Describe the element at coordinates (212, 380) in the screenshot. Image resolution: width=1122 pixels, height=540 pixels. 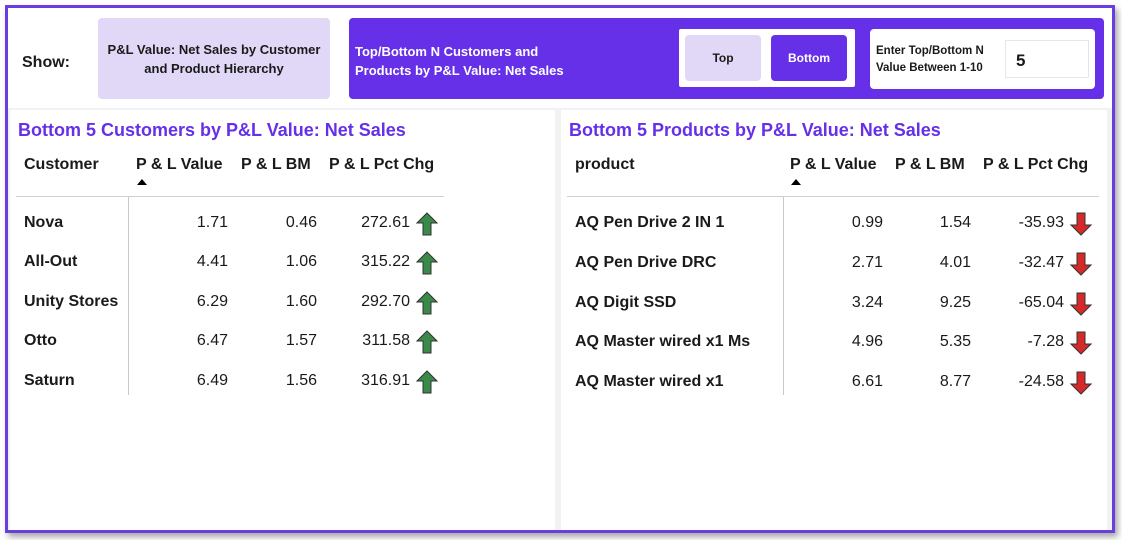
I see `row-pl-value: 6.49` at that location.